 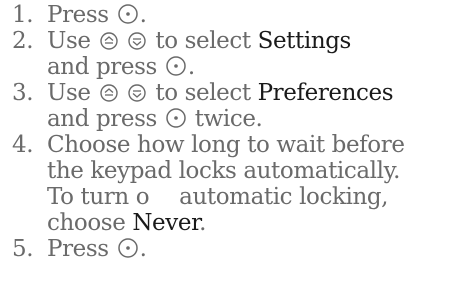 I want to click on step-number: 5., so click(x=23, y=249).